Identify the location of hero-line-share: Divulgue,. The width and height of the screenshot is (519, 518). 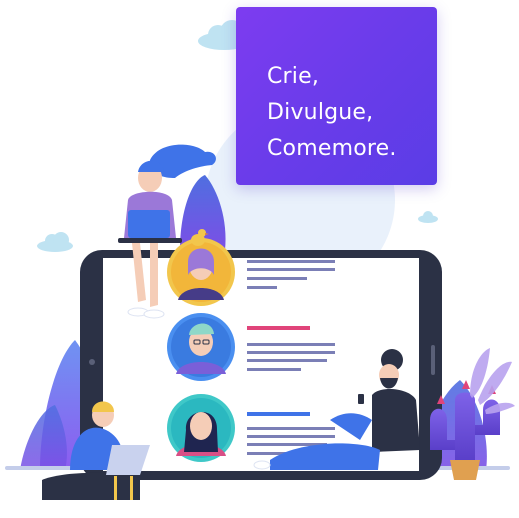
(320, 112).